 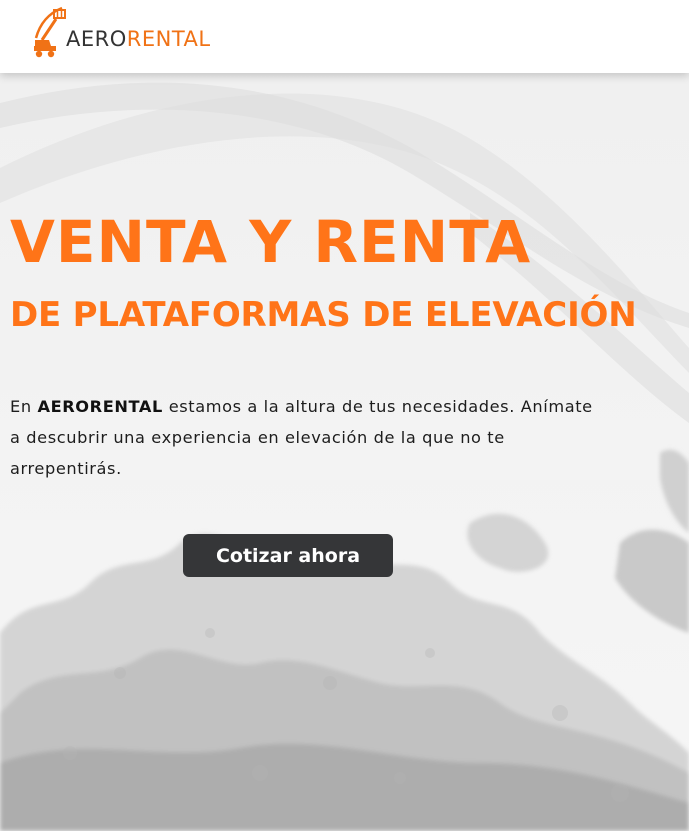 I want to click on site-header: AERORENTAL, so click(x=344, y=36).